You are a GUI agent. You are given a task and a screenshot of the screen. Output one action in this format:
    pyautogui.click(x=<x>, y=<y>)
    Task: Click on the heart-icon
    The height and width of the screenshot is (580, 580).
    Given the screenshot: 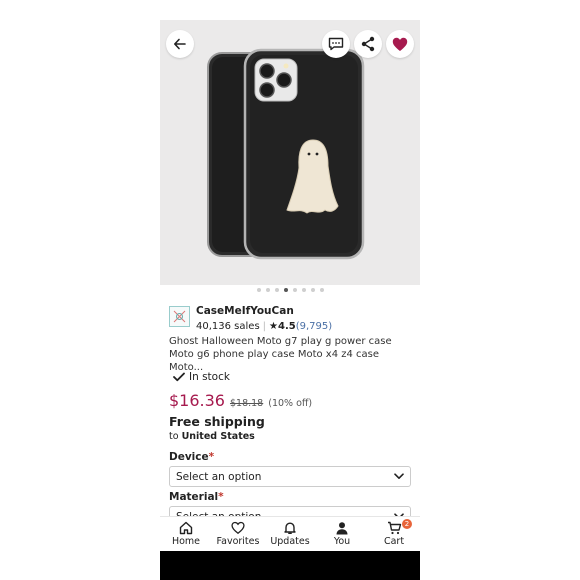 What is the action you would take?
    pyautogui.click(x=400, y=44)
    